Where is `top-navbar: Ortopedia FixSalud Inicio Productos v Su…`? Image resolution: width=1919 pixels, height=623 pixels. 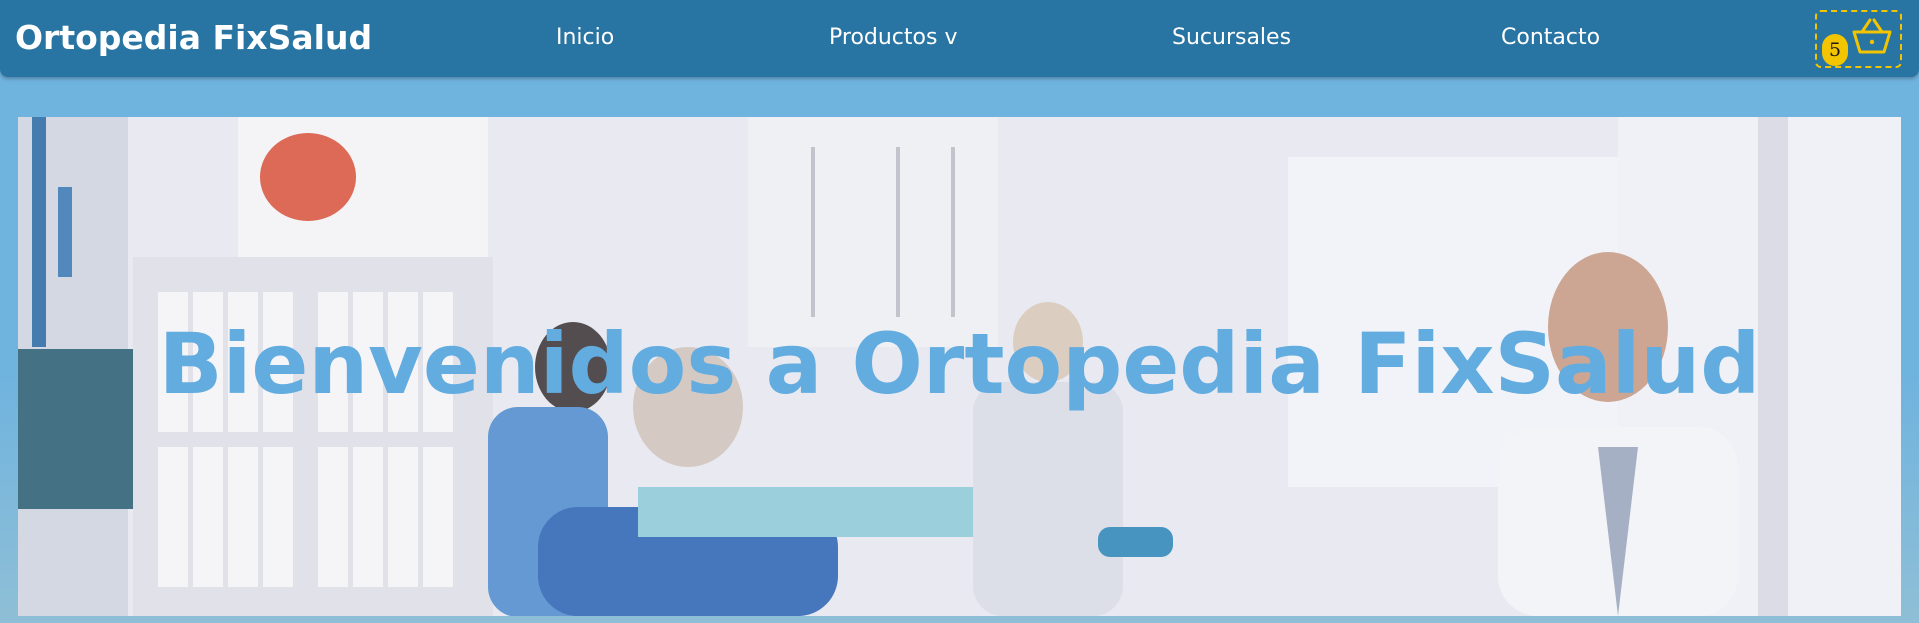 top-navbar: Ortopedia FixSalud Inicio Productos v Su… is located at coordinates (959, 38).